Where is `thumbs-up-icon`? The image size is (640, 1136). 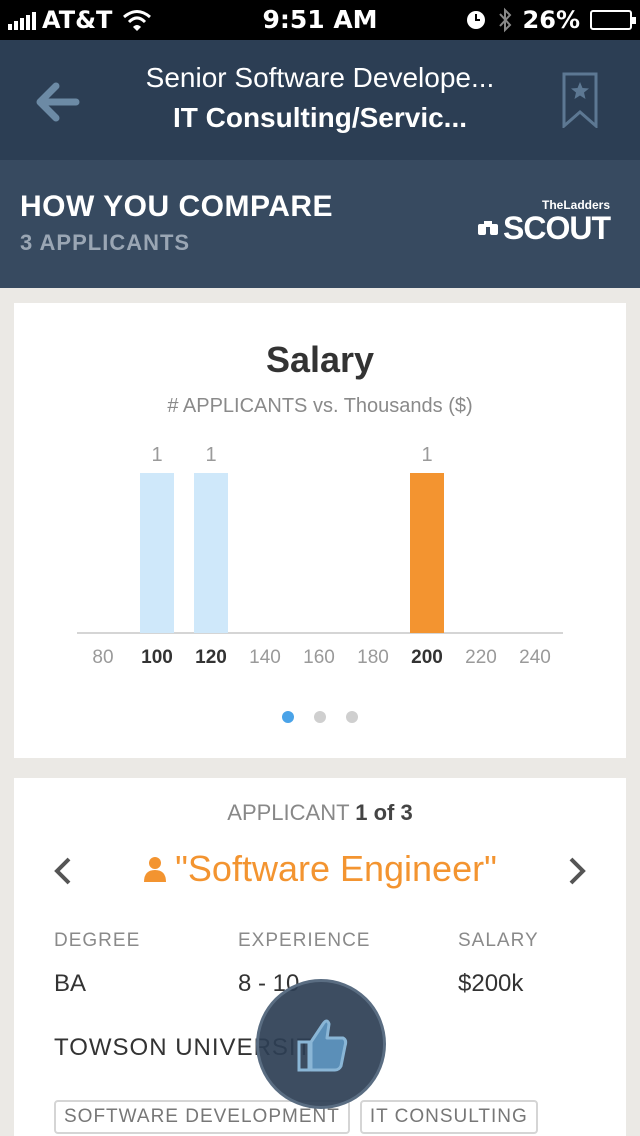
thumbs-up-icon is located at coordinates (322, 1045).